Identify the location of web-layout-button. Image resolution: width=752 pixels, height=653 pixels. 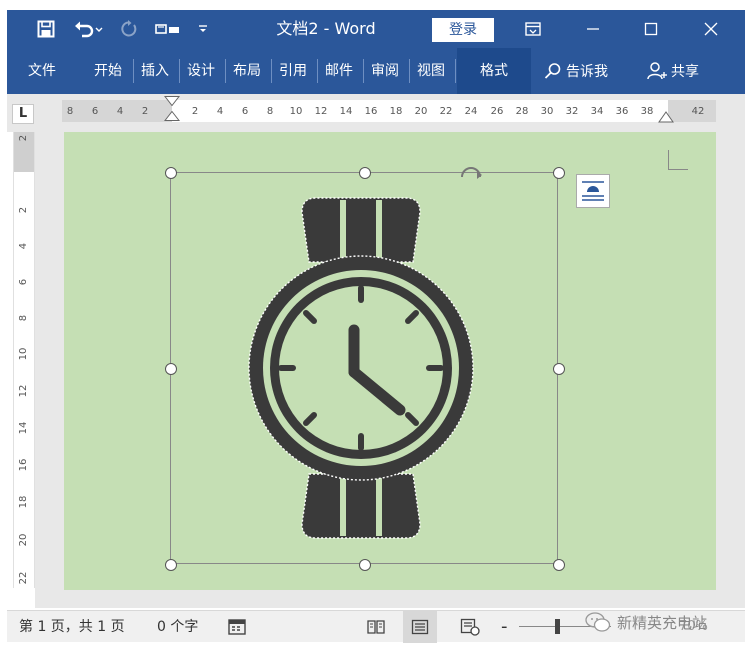
(470, 627).